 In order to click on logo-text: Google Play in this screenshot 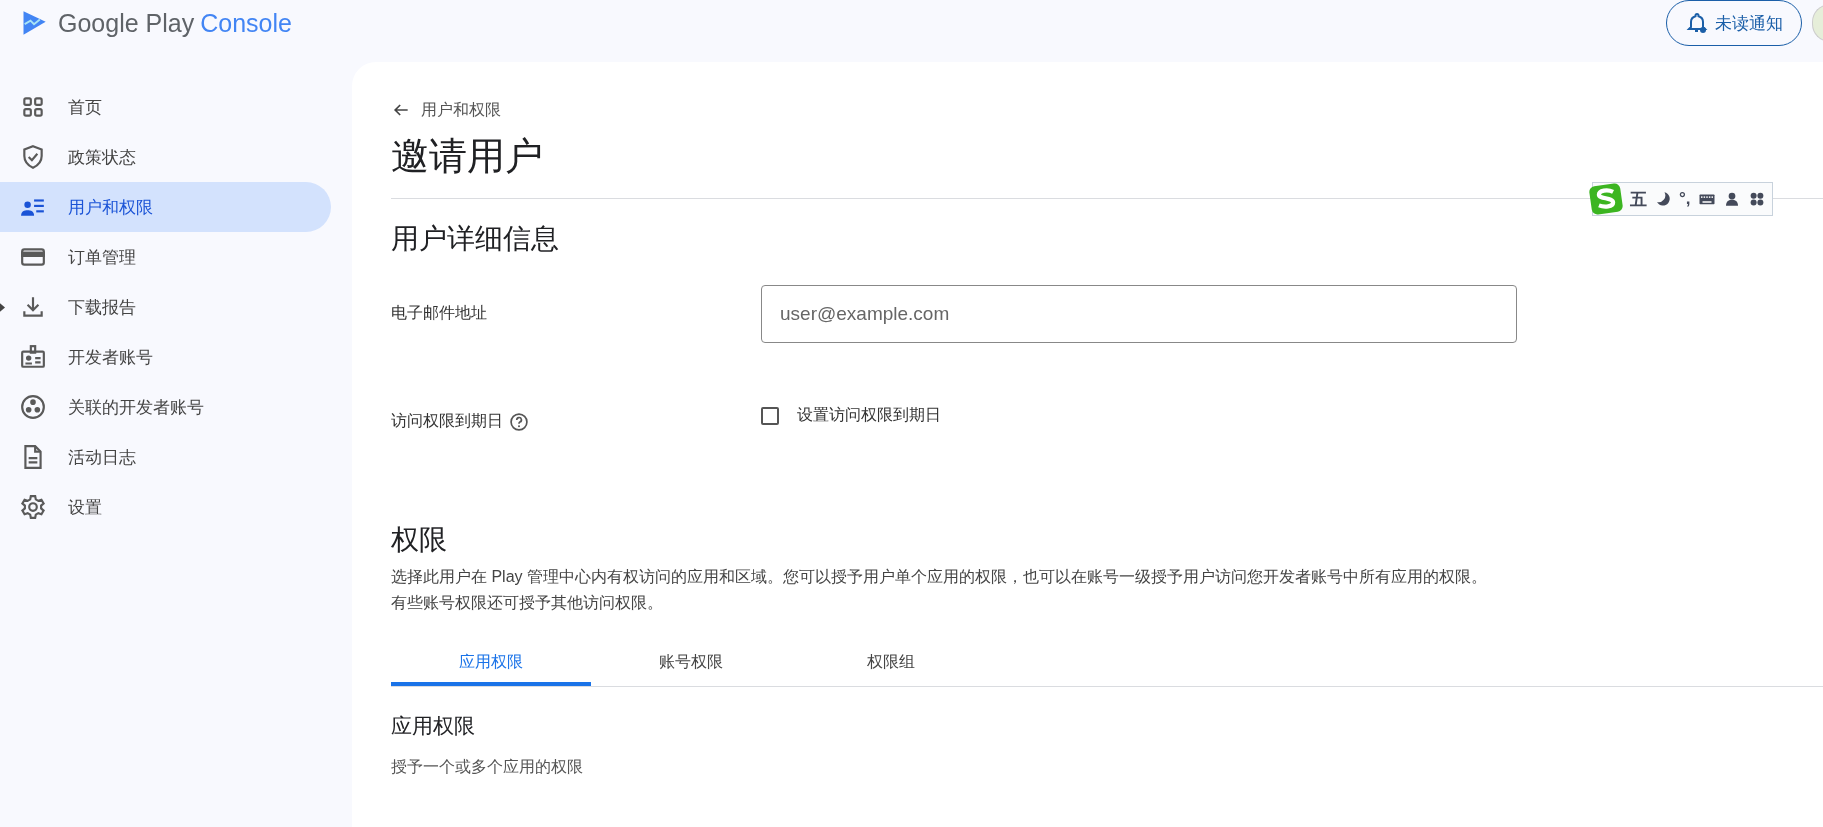, I will do `click(126, 23)`.